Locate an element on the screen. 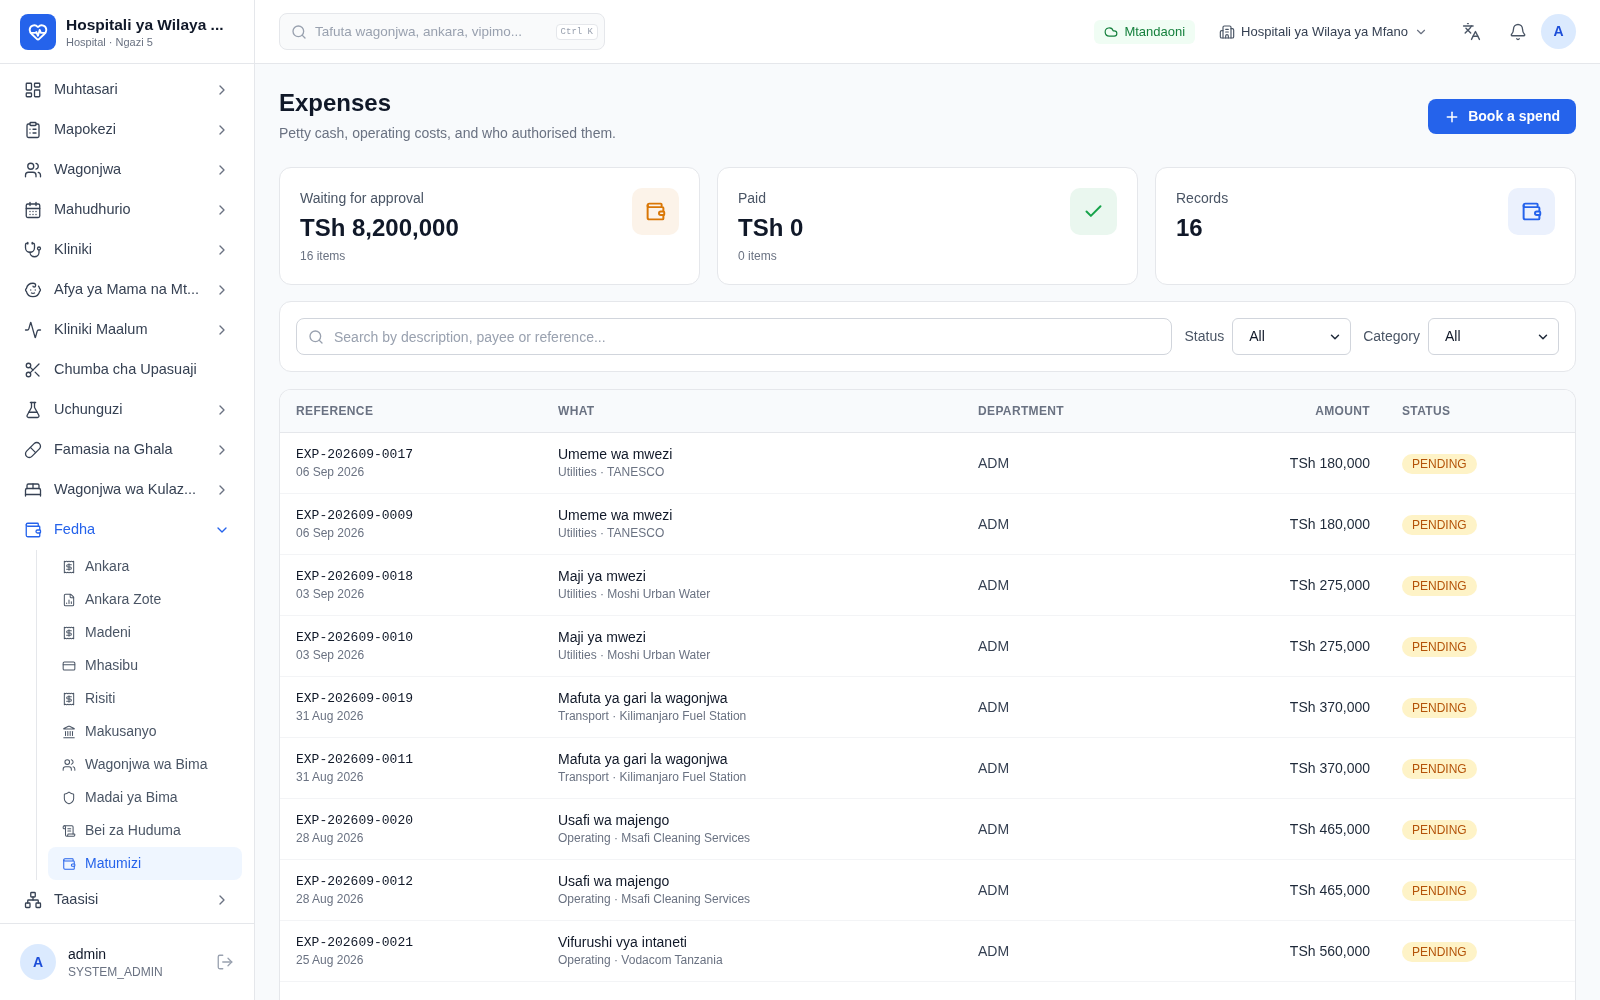 This screenshot has width=1600, height=1000. nav-item: Wagonjwa is located at coordinates (127, 170).